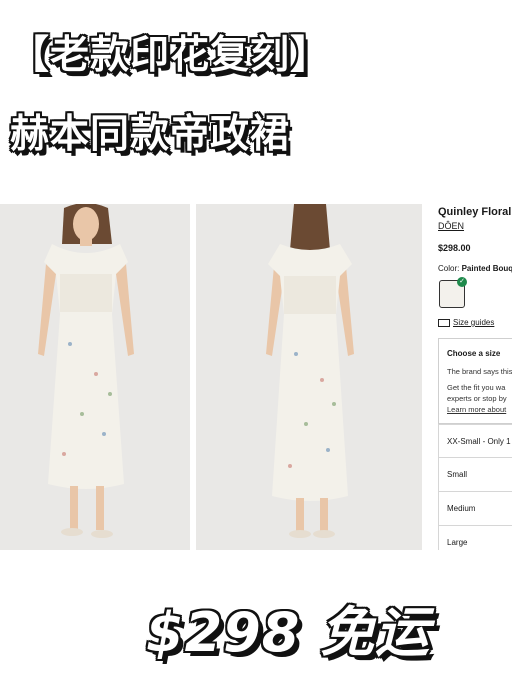 This screenshot has width=512, height=683. Describe the element at coordinates (477, 398) in the screenshot. I see `fit-help-line-2: experts or stop by` at that location.